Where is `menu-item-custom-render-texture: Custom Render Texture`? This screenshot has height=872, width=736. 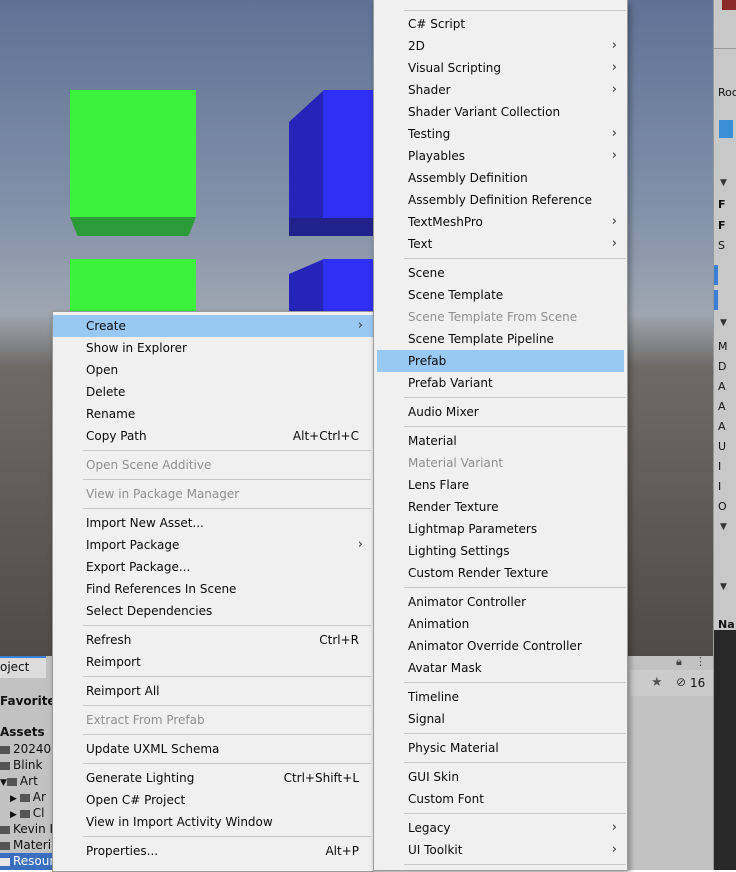
menu-item-custom-render-texture: Custom Render Texture is located at coordinates (500, 573).